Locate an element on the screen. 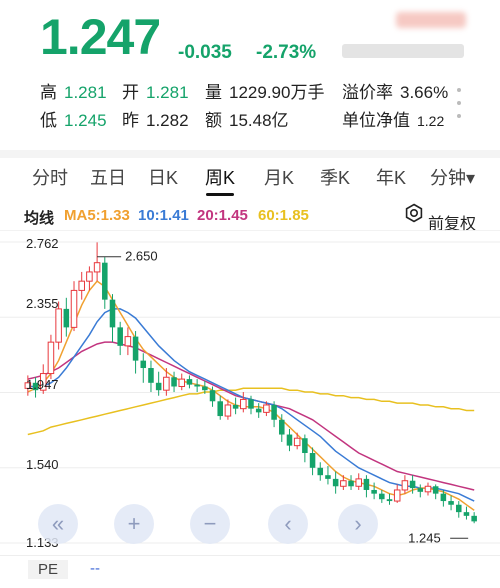  low-annotation-label: 1.245 is located at coordinates (424, 537).